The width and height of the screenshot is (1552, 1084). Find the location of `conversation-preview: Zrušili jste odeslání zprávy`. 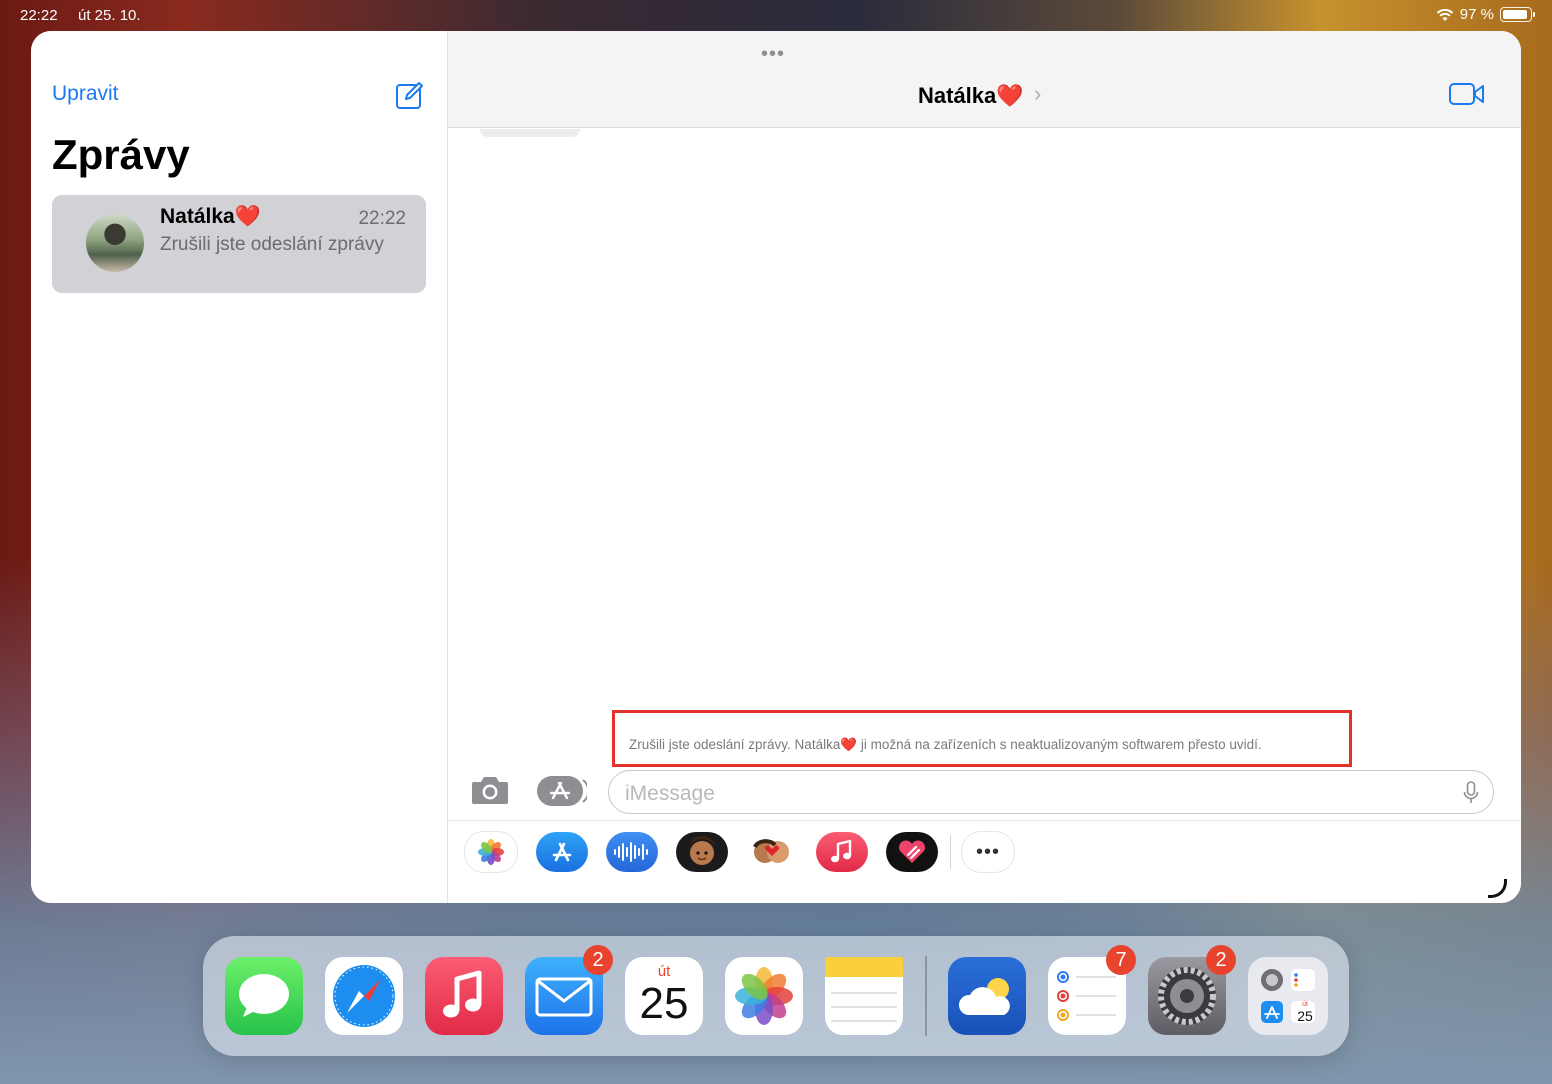

conversation-preview: Zrušili jste odeslání zprávy is located at coordinates (272, 244).